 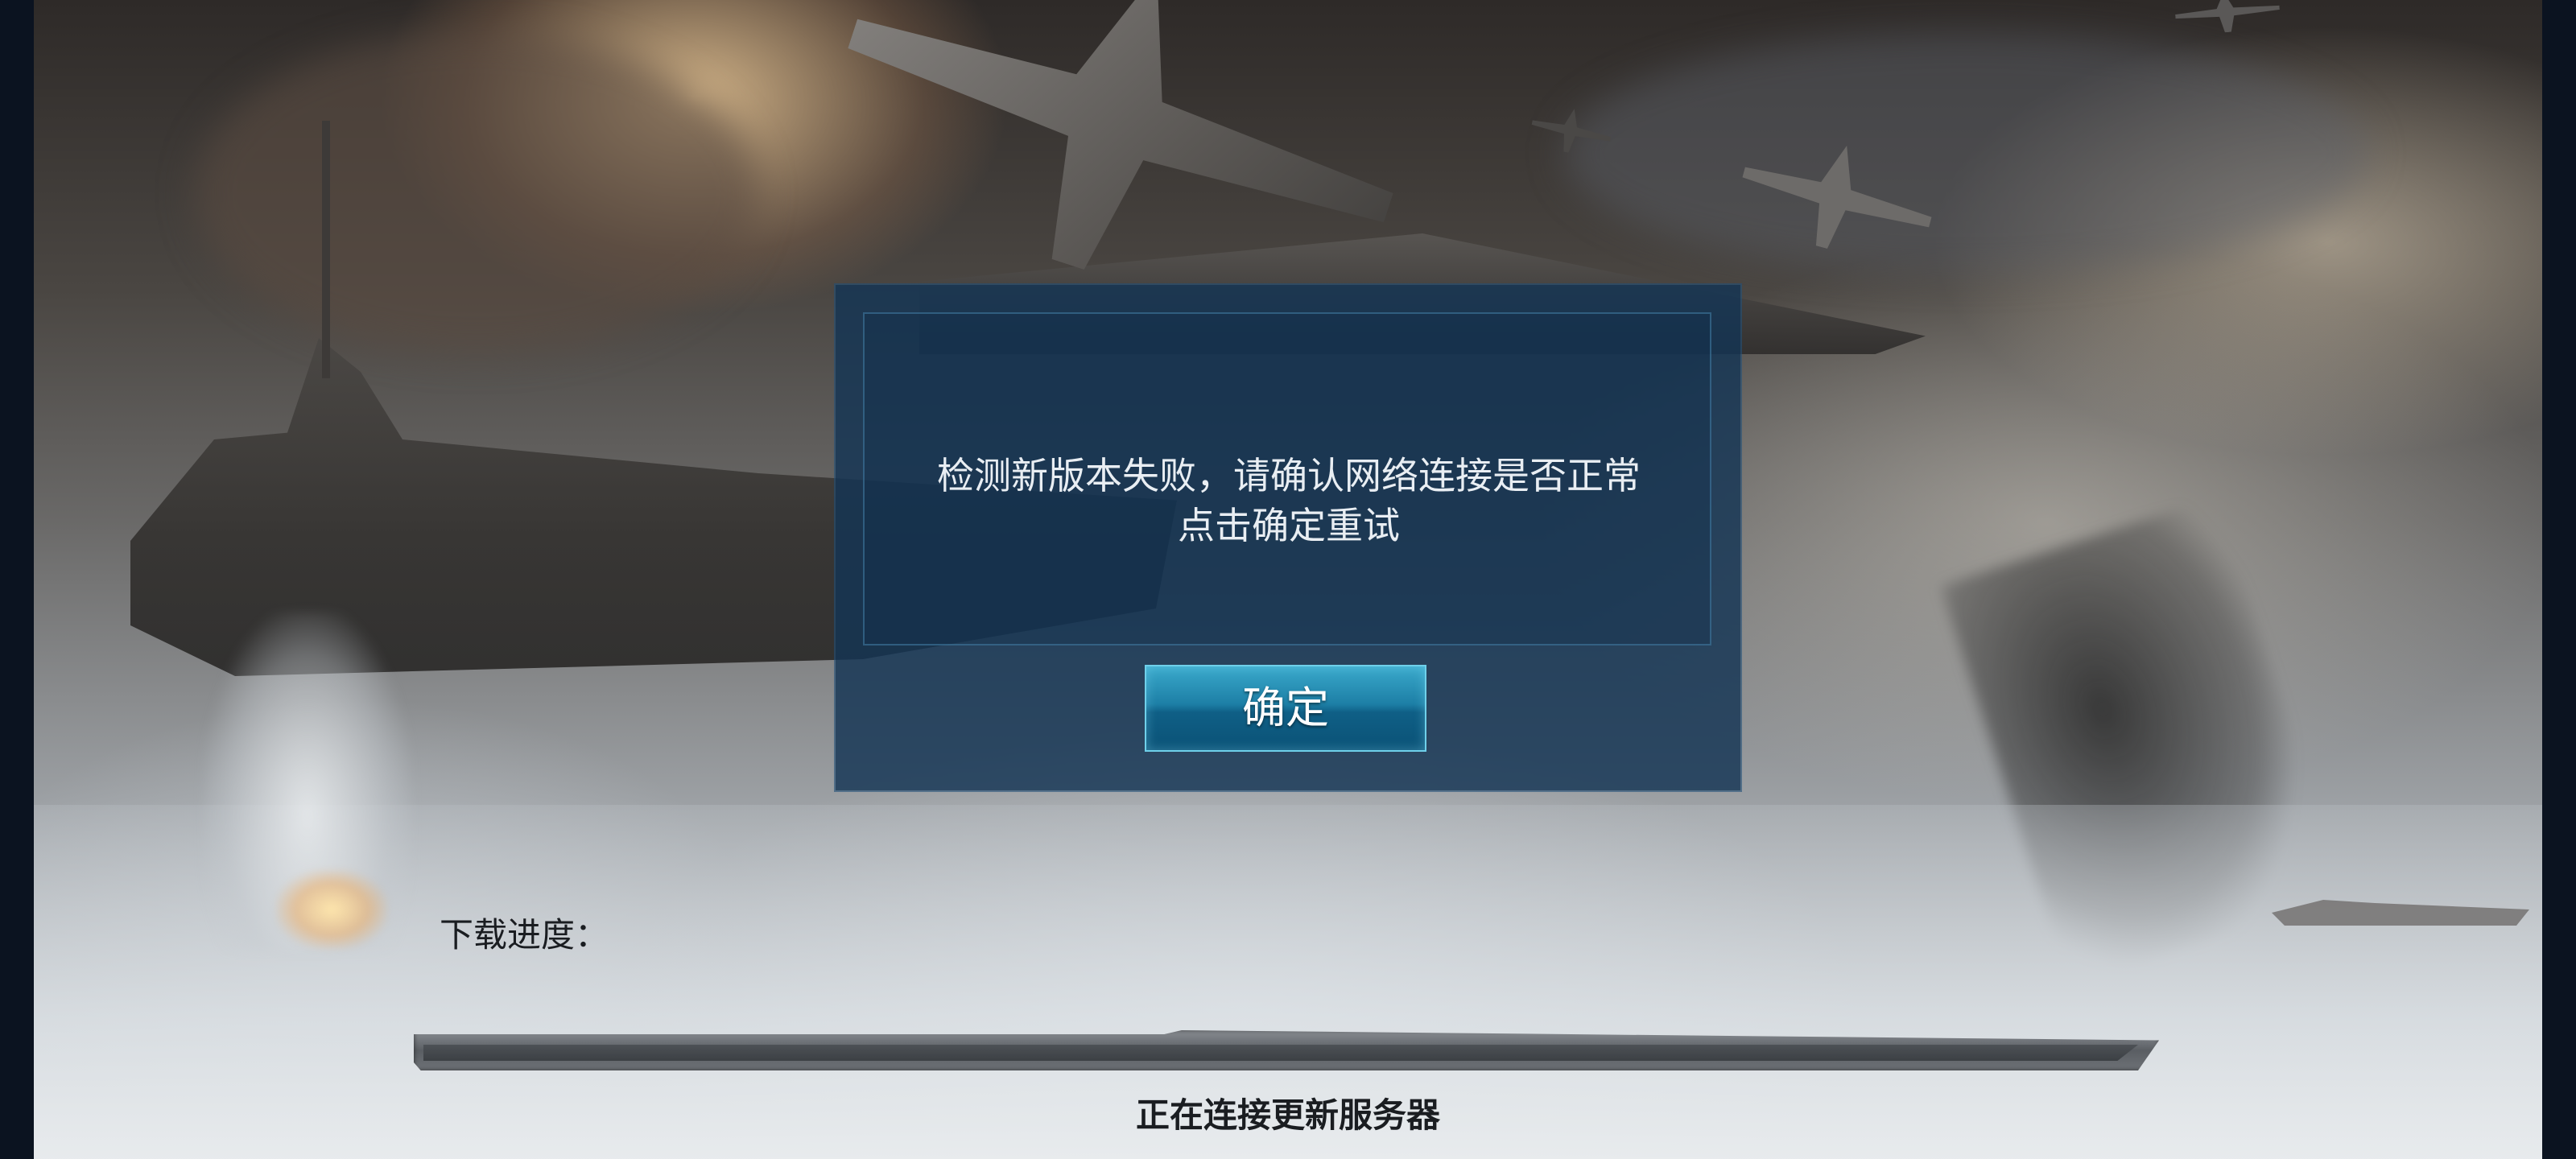 I want to click on dialog-message-panel: 检测新版本失败，请确认网络连接是否正常 点击确定重试, so click(x=1287, y=478).